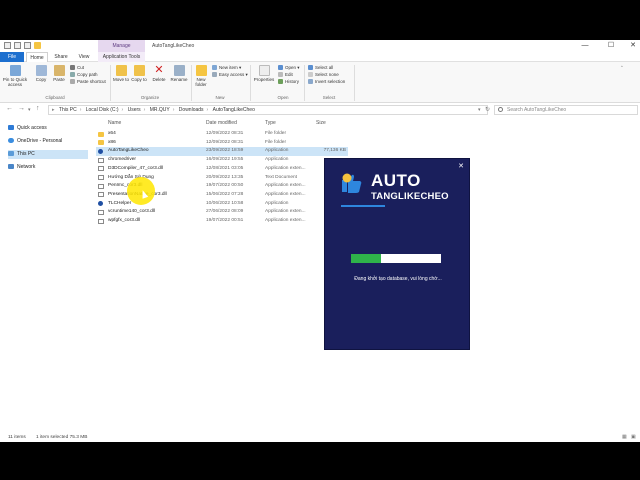 Image resolution: width=640 pixels, height=480 pixels. I want to click on select-none-icon, so click(310, 74).